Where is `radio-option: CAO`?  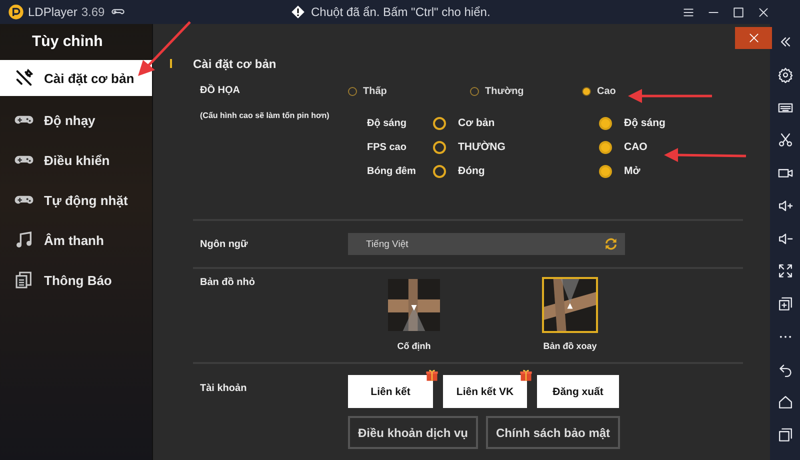
radio-option: CAO is located at coordinates (649, 147).